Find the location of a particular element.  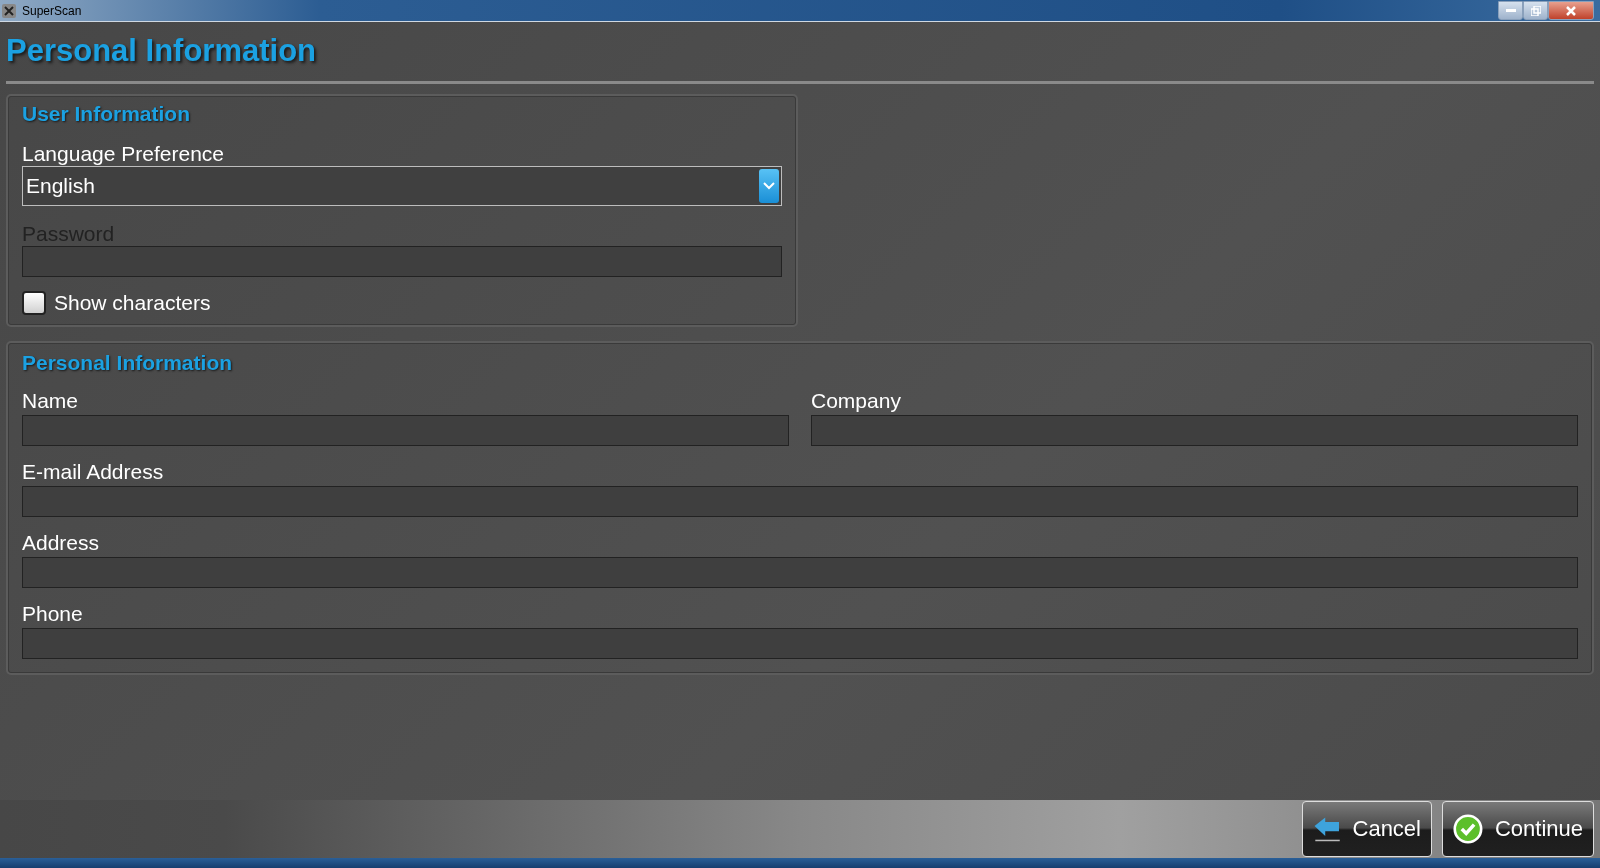

check-circle-icon is located at coordinates (1468, 829).